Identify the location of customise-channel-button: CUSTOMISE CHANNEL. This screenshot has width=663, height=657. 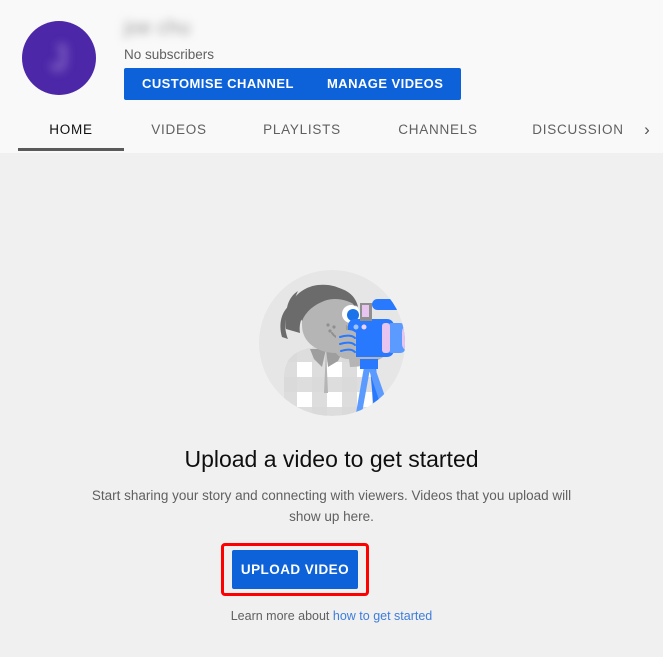
(218, 84).